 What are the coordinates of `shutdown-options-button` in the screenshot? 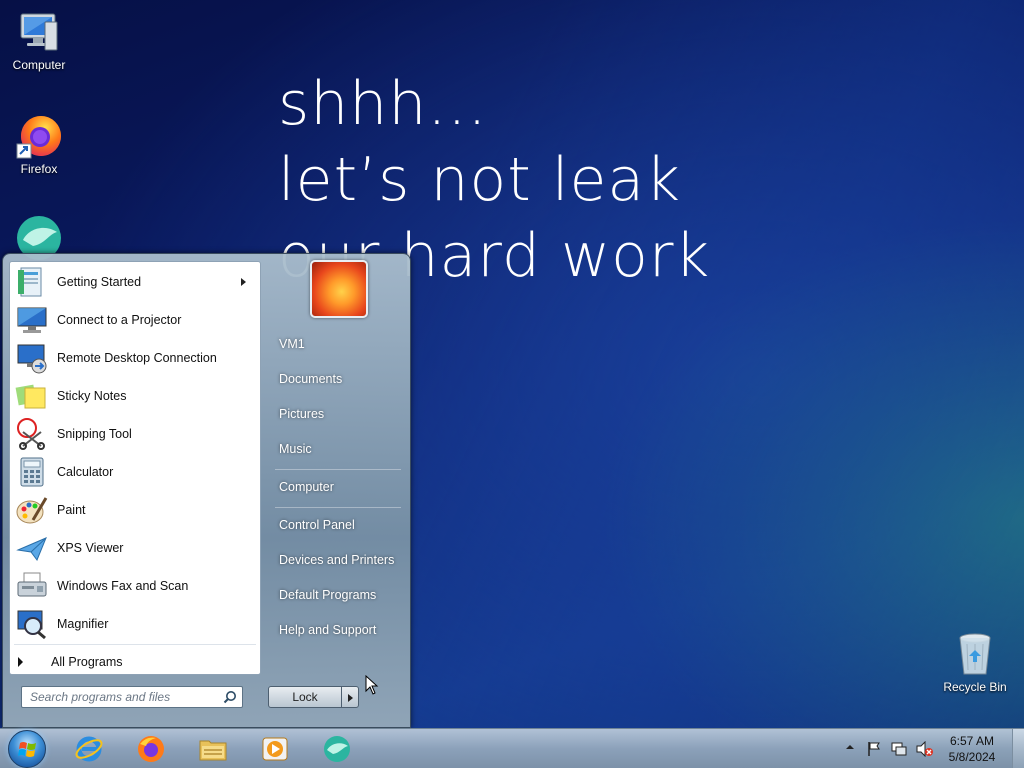 It's located at (350, 697).